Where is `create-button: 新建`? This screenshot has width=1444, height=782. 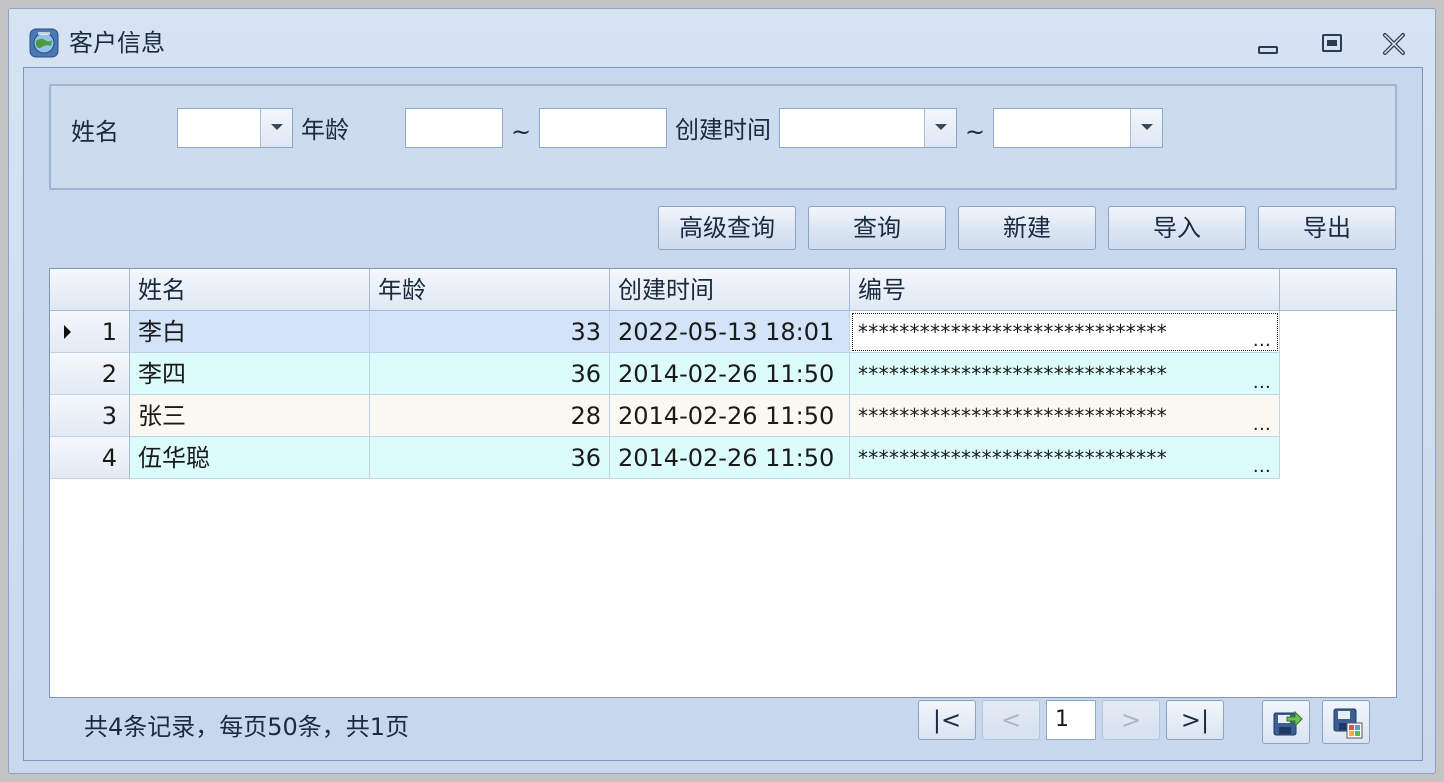
create-button: 新建 is located at coordinates (1027, 228).